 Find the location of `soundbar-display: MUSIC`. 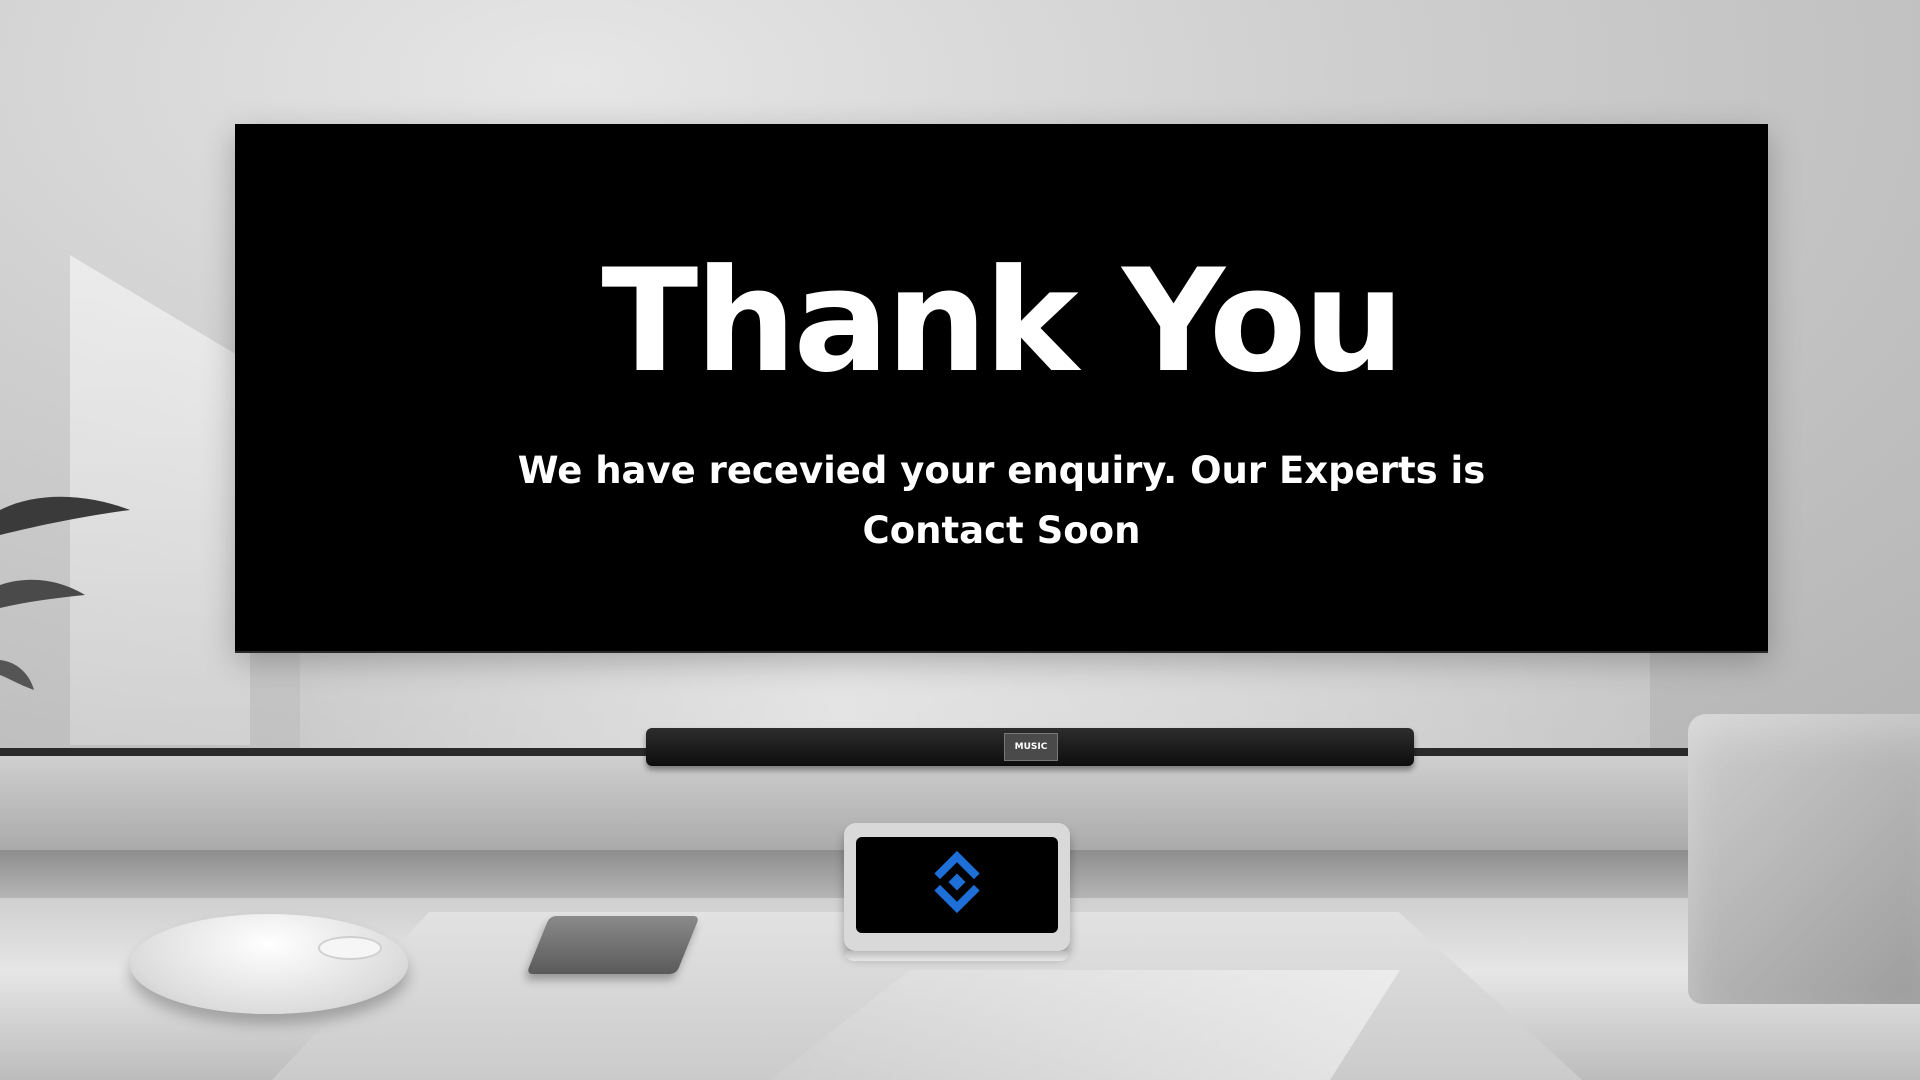

soundbar-display: MUSIC is located at coordinates (1031, 747).